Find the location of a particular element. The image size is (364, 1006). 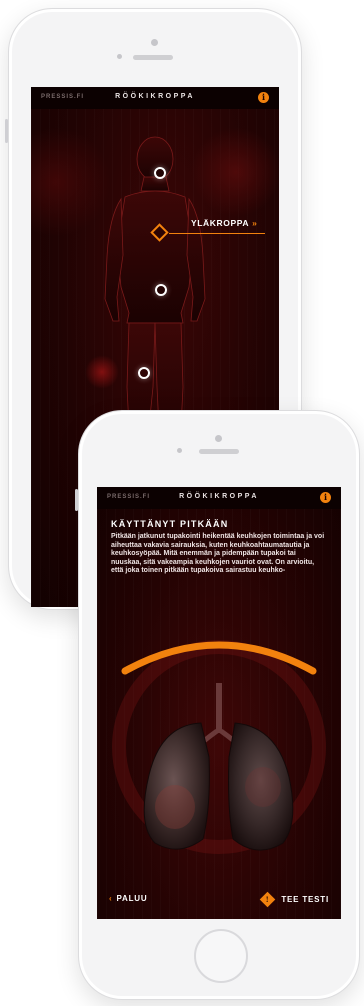

alert-diamond-icon: ! is located at coordinates (268, 899).